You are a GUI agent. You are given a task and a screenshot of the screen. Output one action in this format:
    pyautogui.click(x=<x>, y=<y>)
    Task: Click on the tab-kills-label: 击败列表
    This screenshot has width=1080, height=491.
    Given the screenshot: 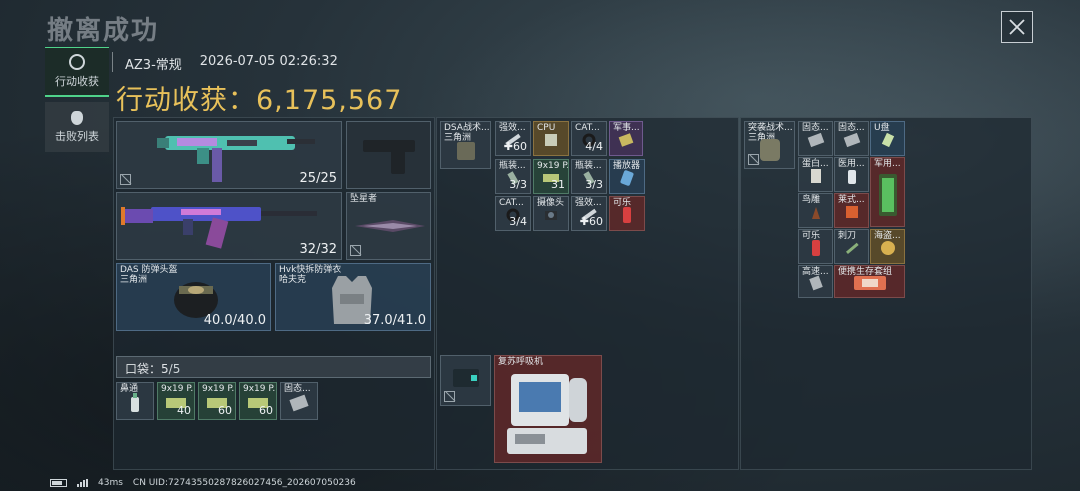 What is the action you would take?
    pyautogui.click(x=77, y=136)
    